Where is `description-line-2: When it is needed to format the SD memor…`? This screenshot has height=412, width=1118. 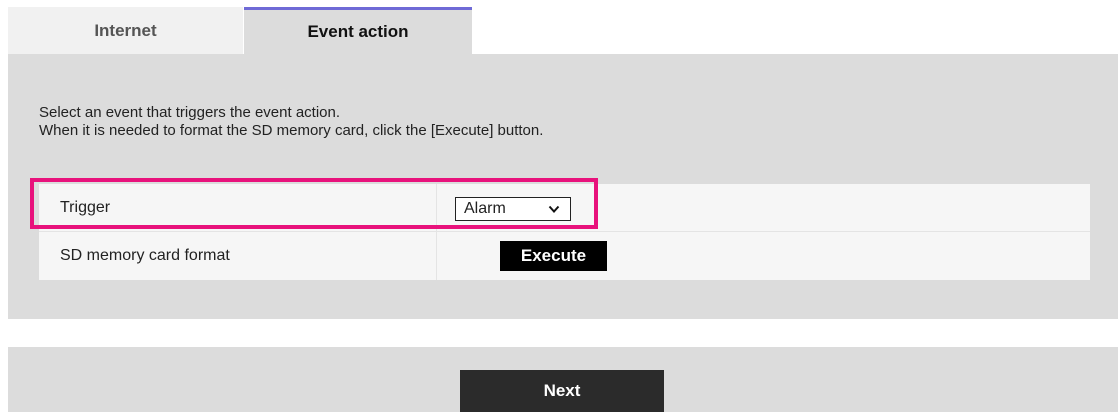
description-line-2: When it is needed to format the SD memor… is located at coordinates (291, 130).